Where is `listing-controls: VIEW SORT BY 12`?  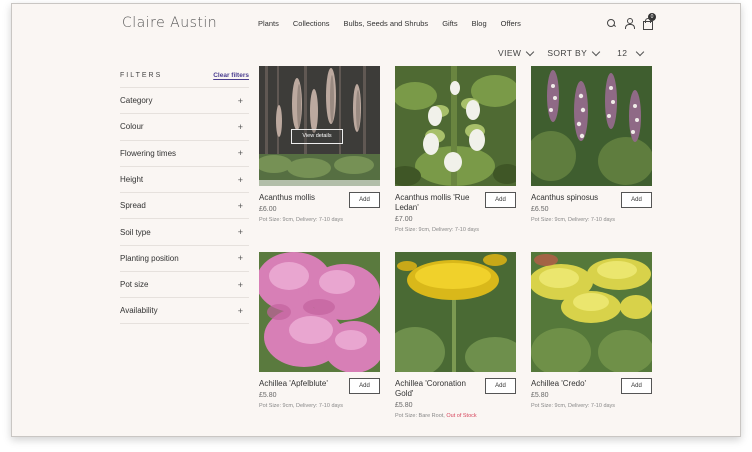
listing-controls: VIEW SORT BY 12 is located at coordinates (577, 52).